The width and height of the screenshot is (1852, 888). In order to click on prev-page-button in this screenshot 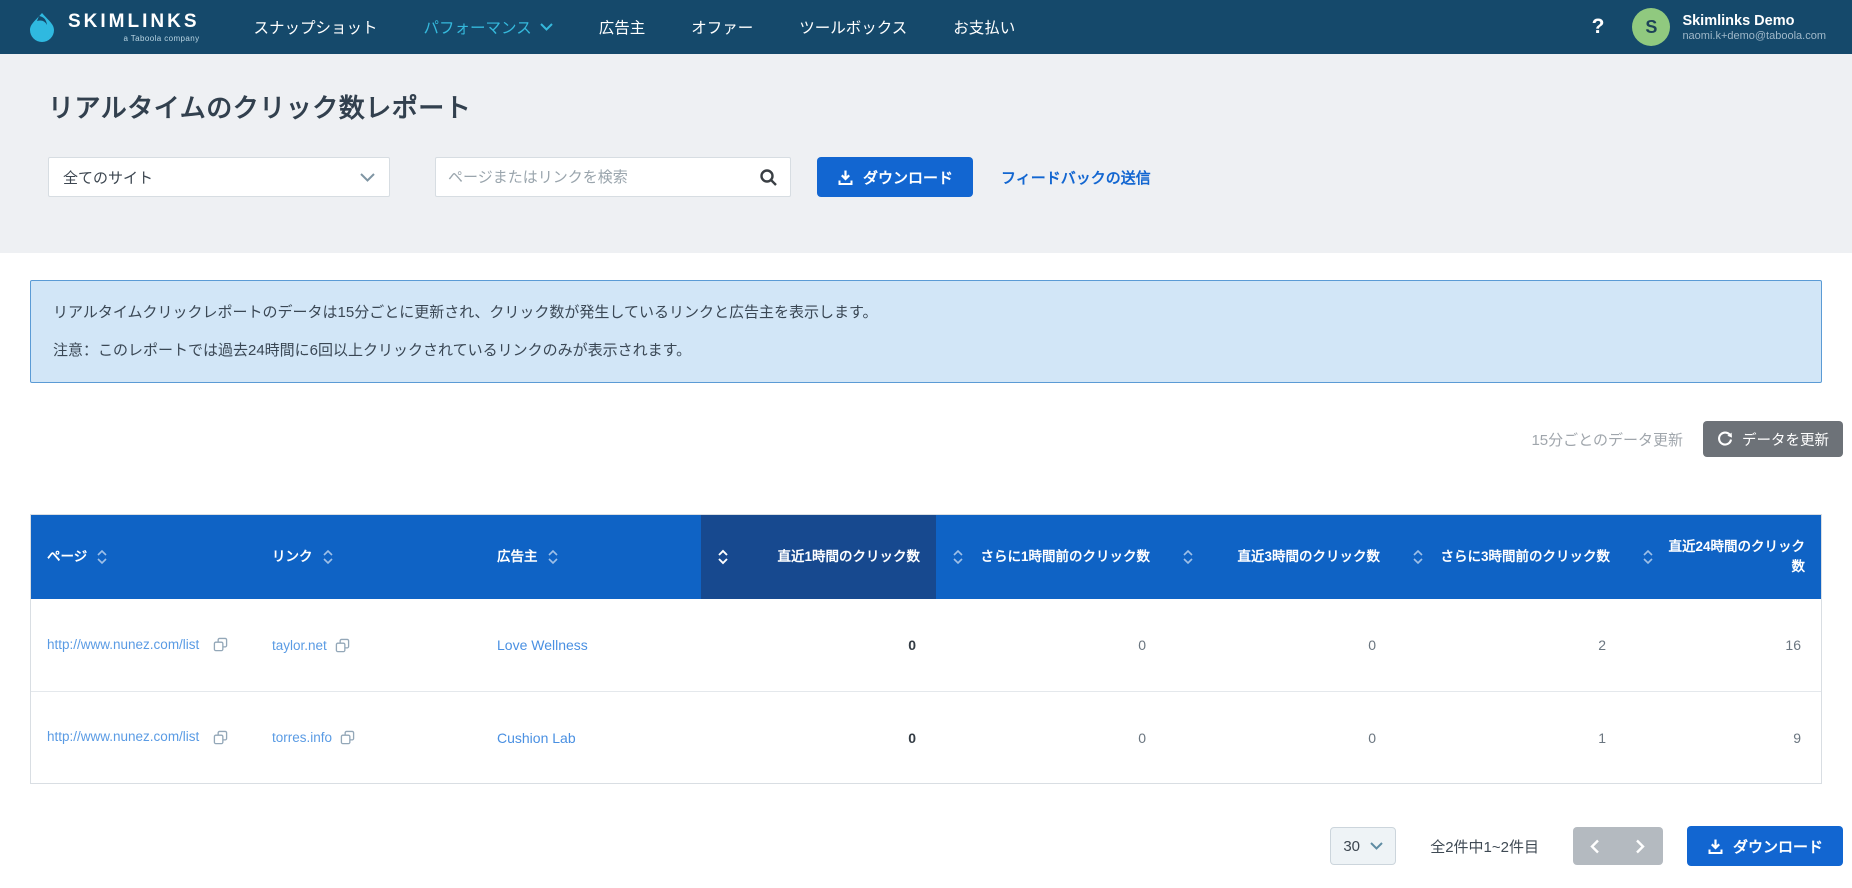, I will do `click(1595, 846)`.